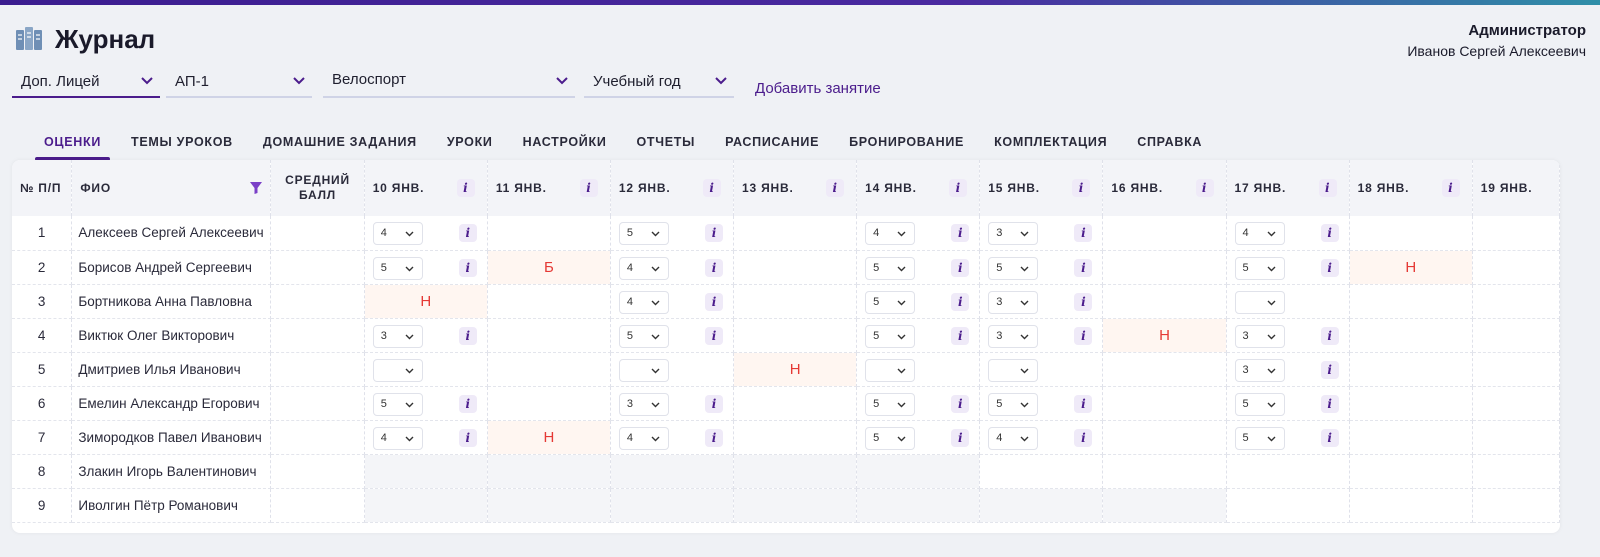 The height and width of the screenshot is (557, 1600). I want to click on tab-9: СПРАВКА, so click(1169, 146).